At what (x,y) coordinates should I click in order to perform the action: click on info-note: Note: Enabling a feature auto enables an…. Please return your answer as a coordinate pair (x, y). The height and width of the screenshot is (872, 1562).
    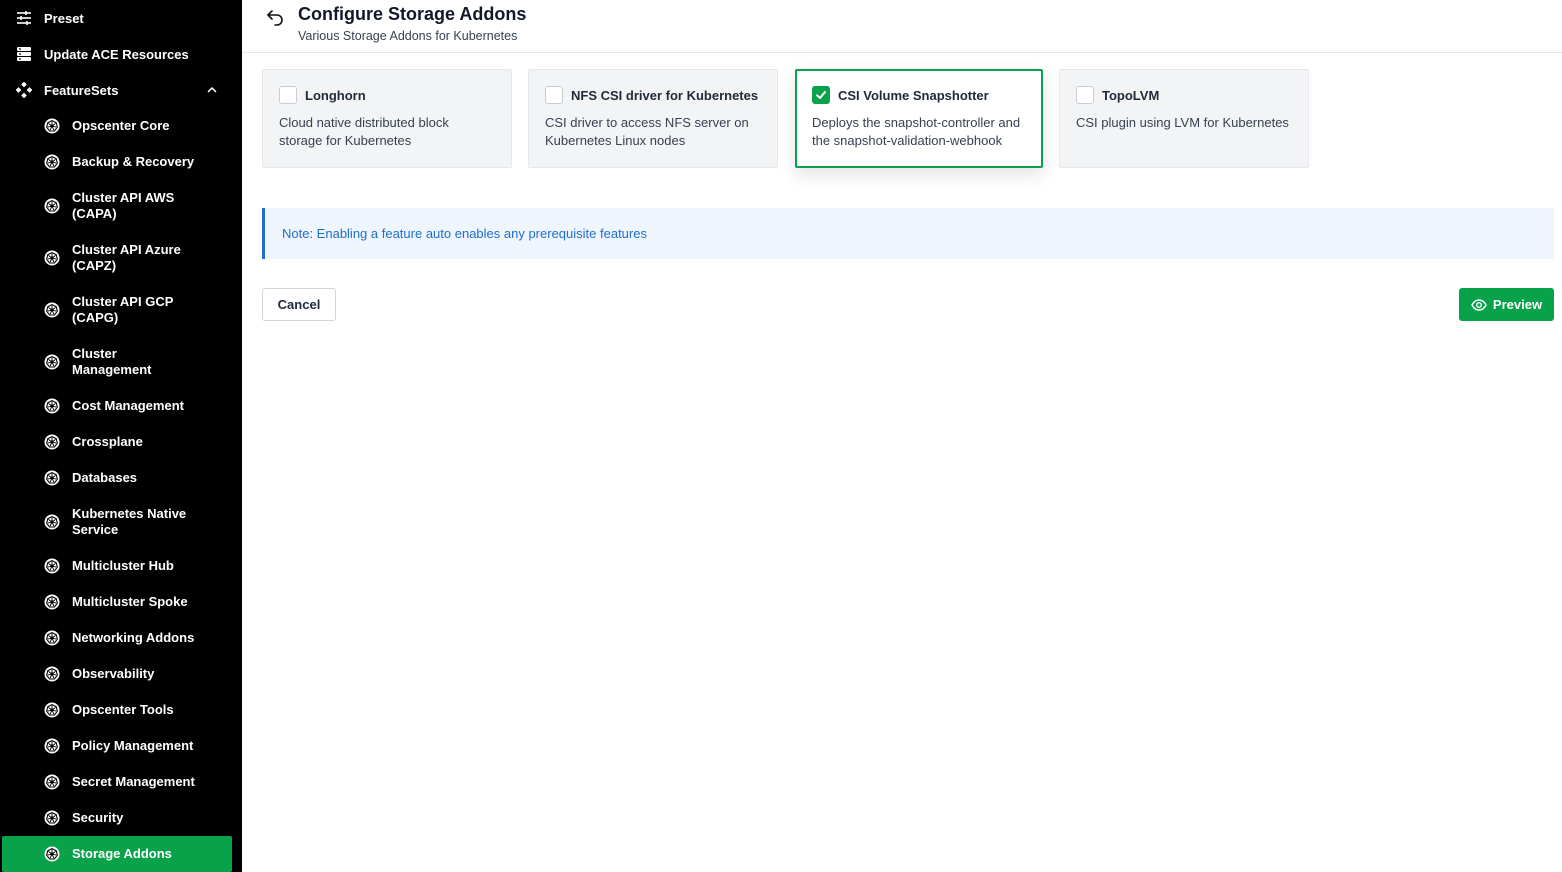
    Looking at the image, I should click on (908, 233).